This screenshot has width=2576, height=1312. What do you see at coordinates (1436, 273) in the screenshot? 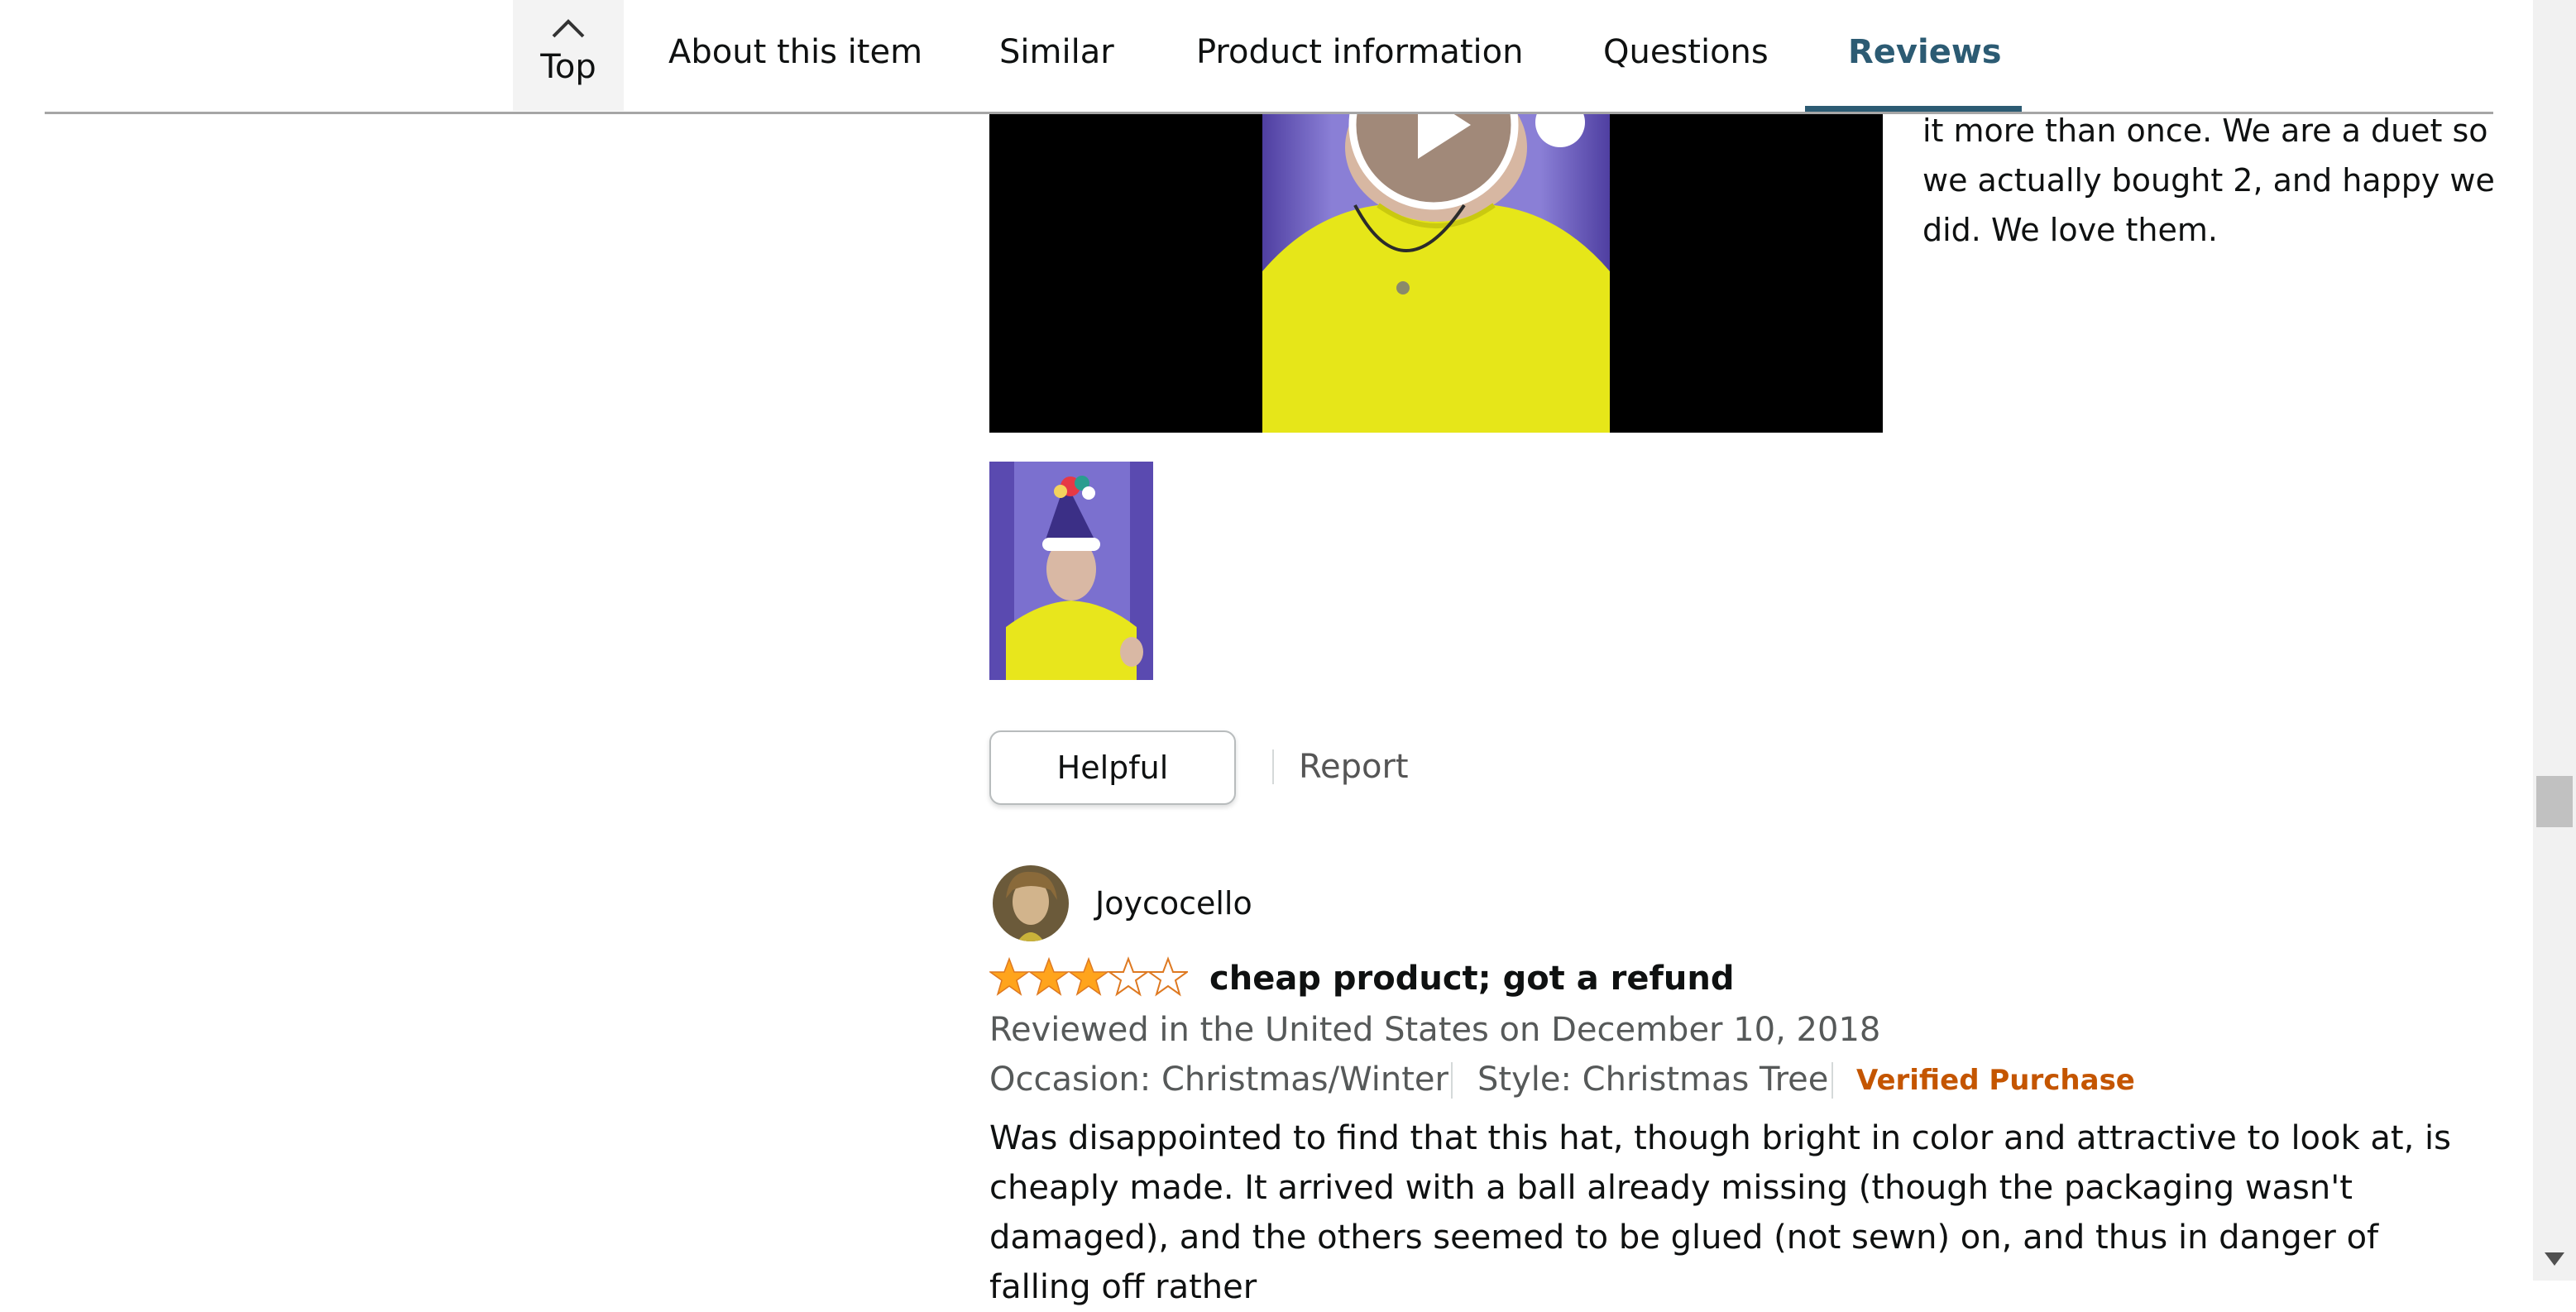
I see `review-video-player` at bounding box center [1436, 273].